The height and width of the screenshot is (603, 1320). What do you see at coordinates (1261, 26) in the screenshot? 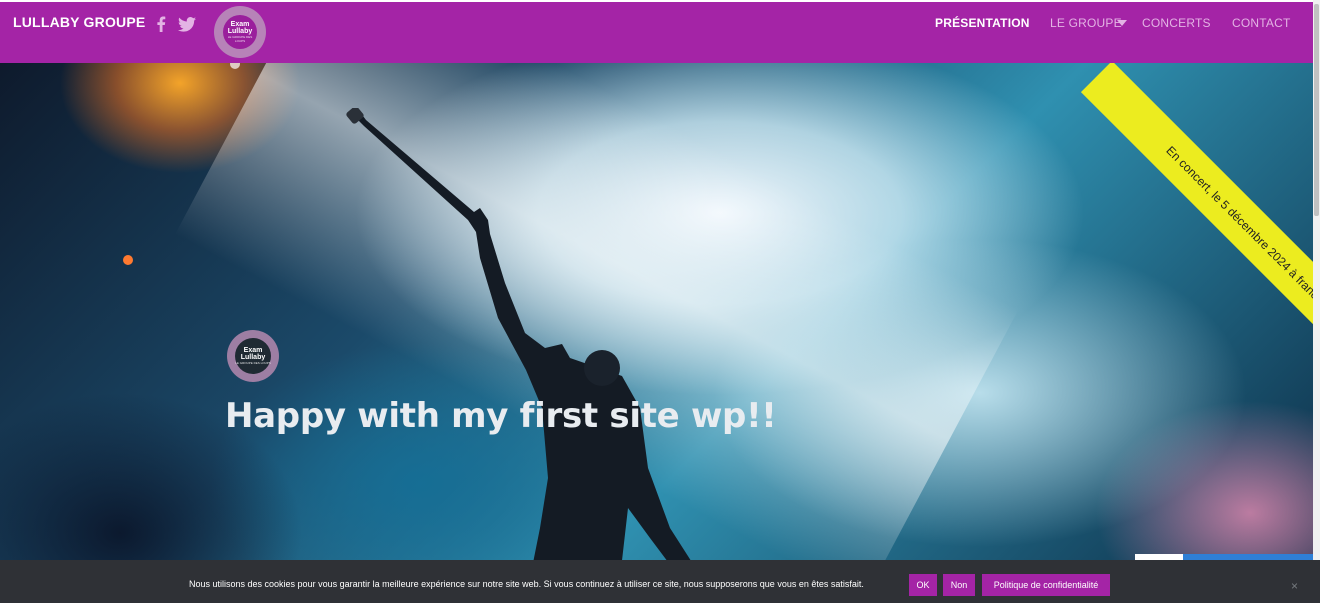
I see `nav-item-contact: CONTACT` at bounding box center [1261, 26].